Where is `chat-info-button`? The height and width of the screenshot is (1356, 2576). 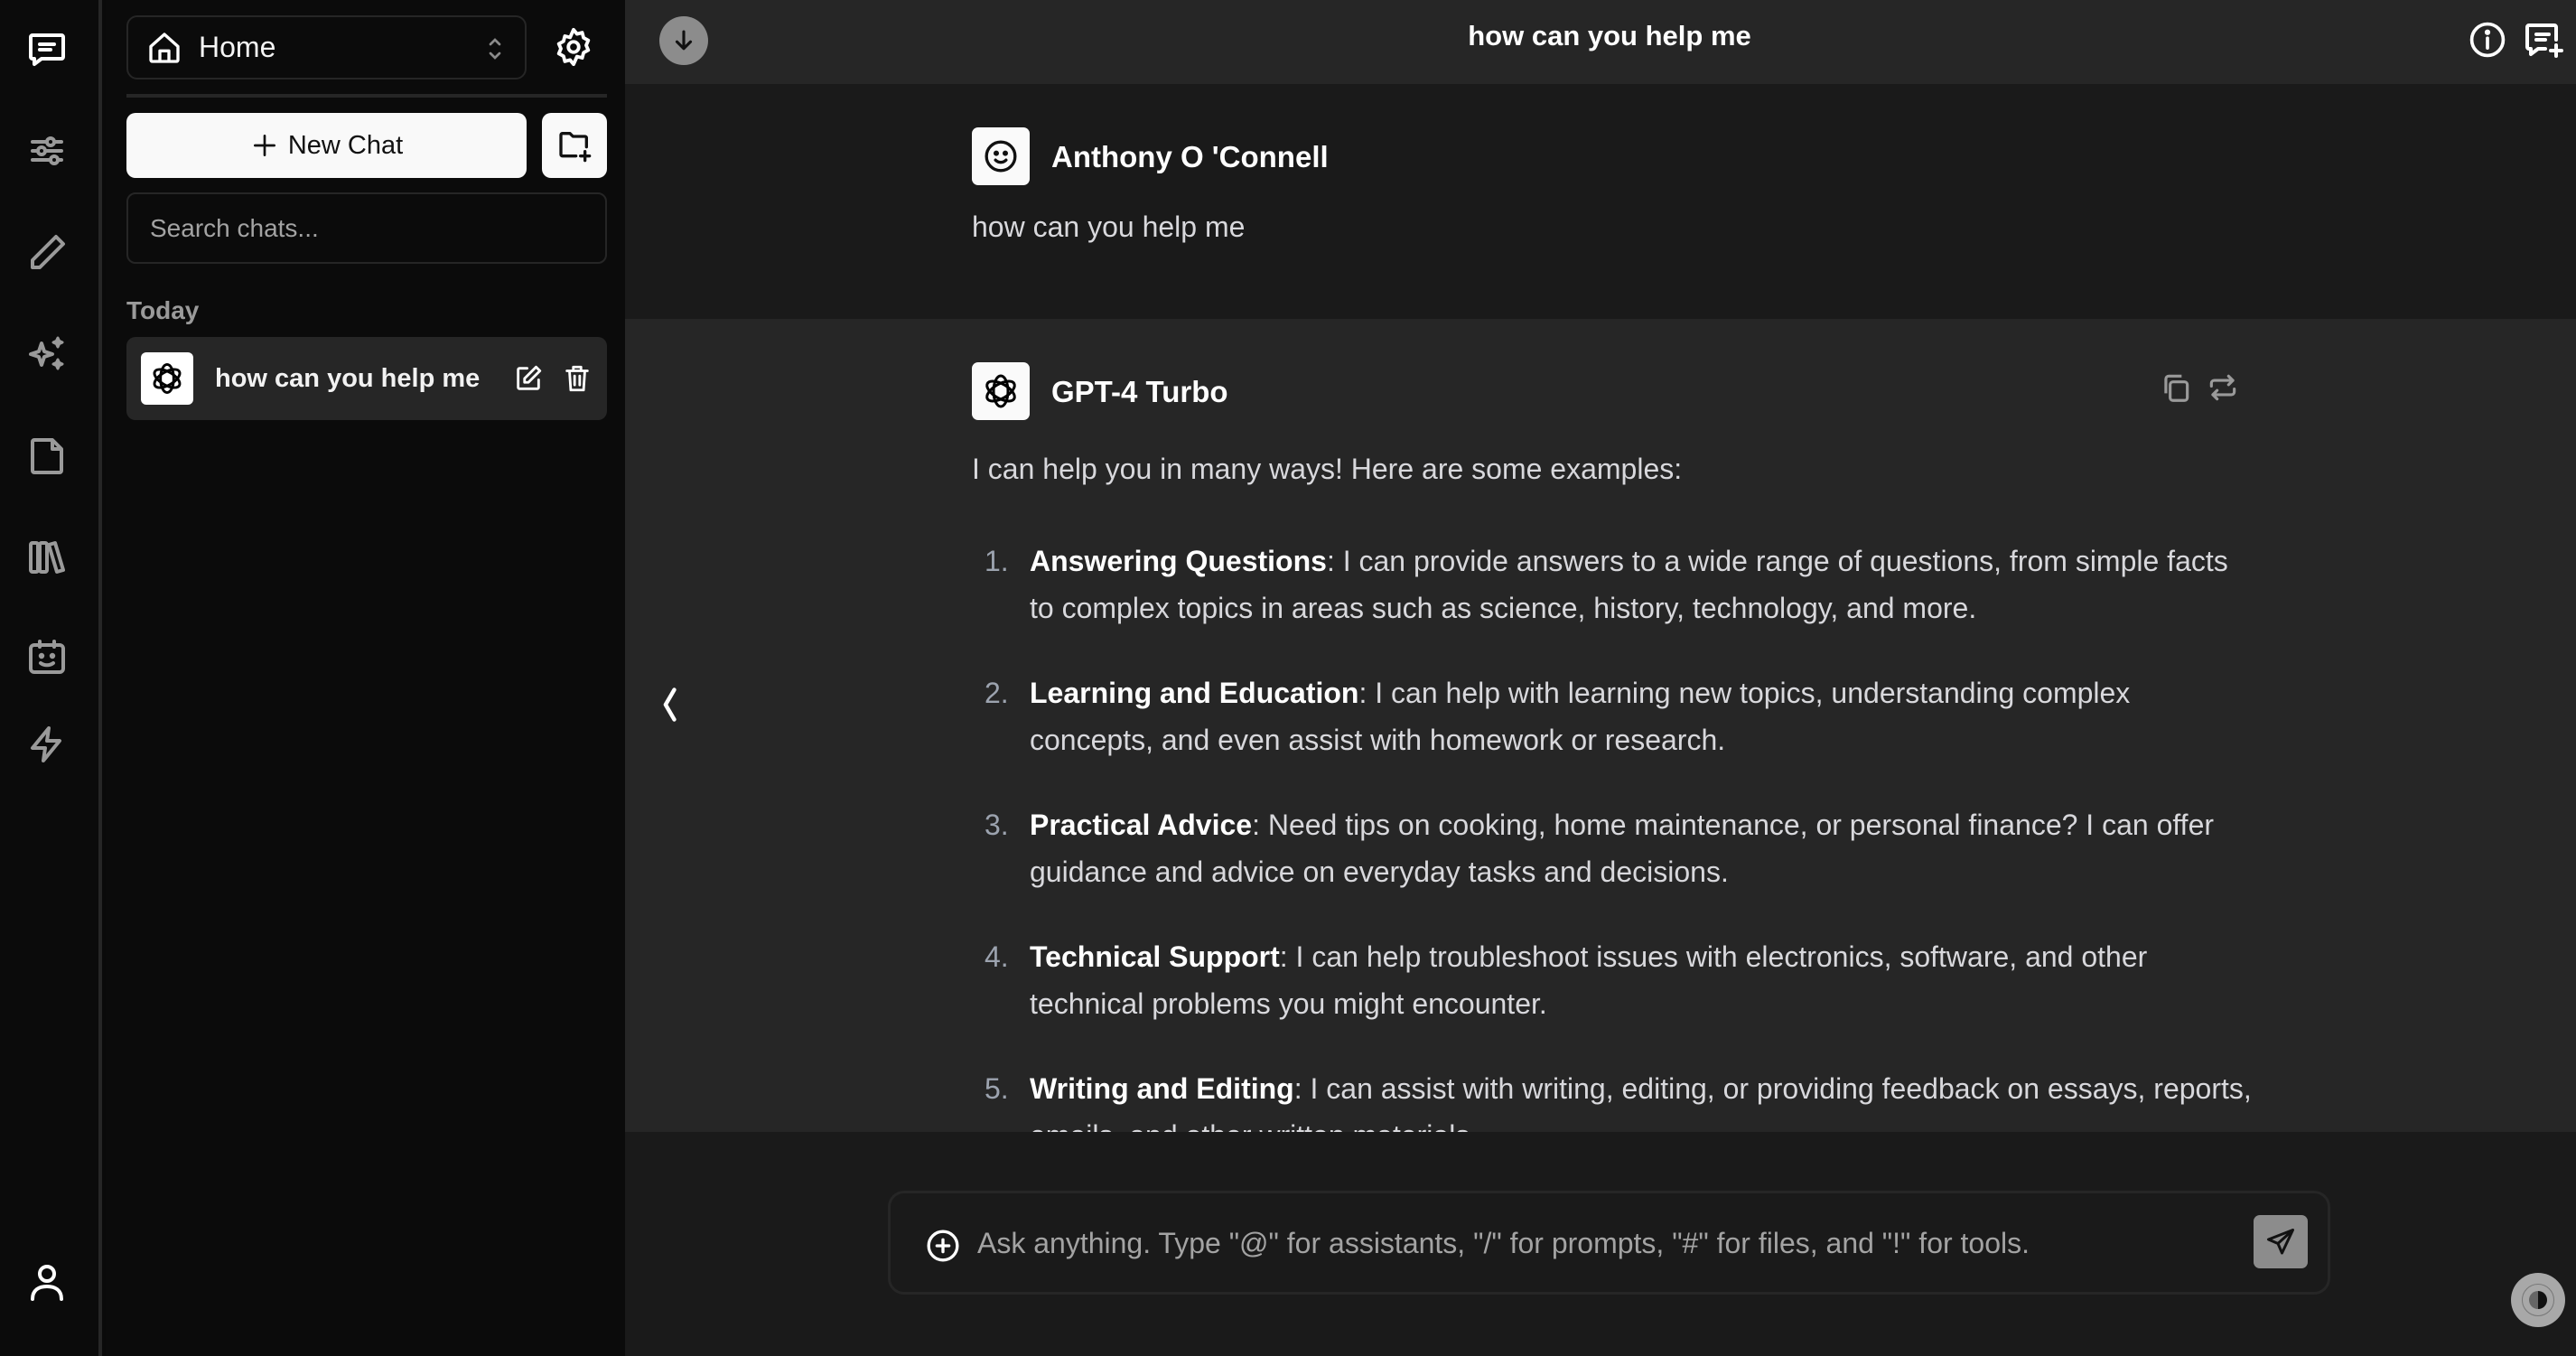 chat-info-button is located at coordinates (2487, 40).